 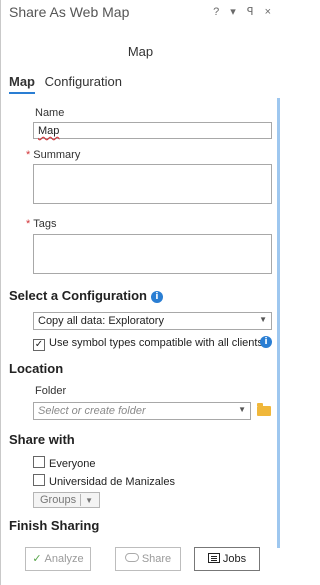 I want to click on name-label: Name, so click(x=50, y=113).